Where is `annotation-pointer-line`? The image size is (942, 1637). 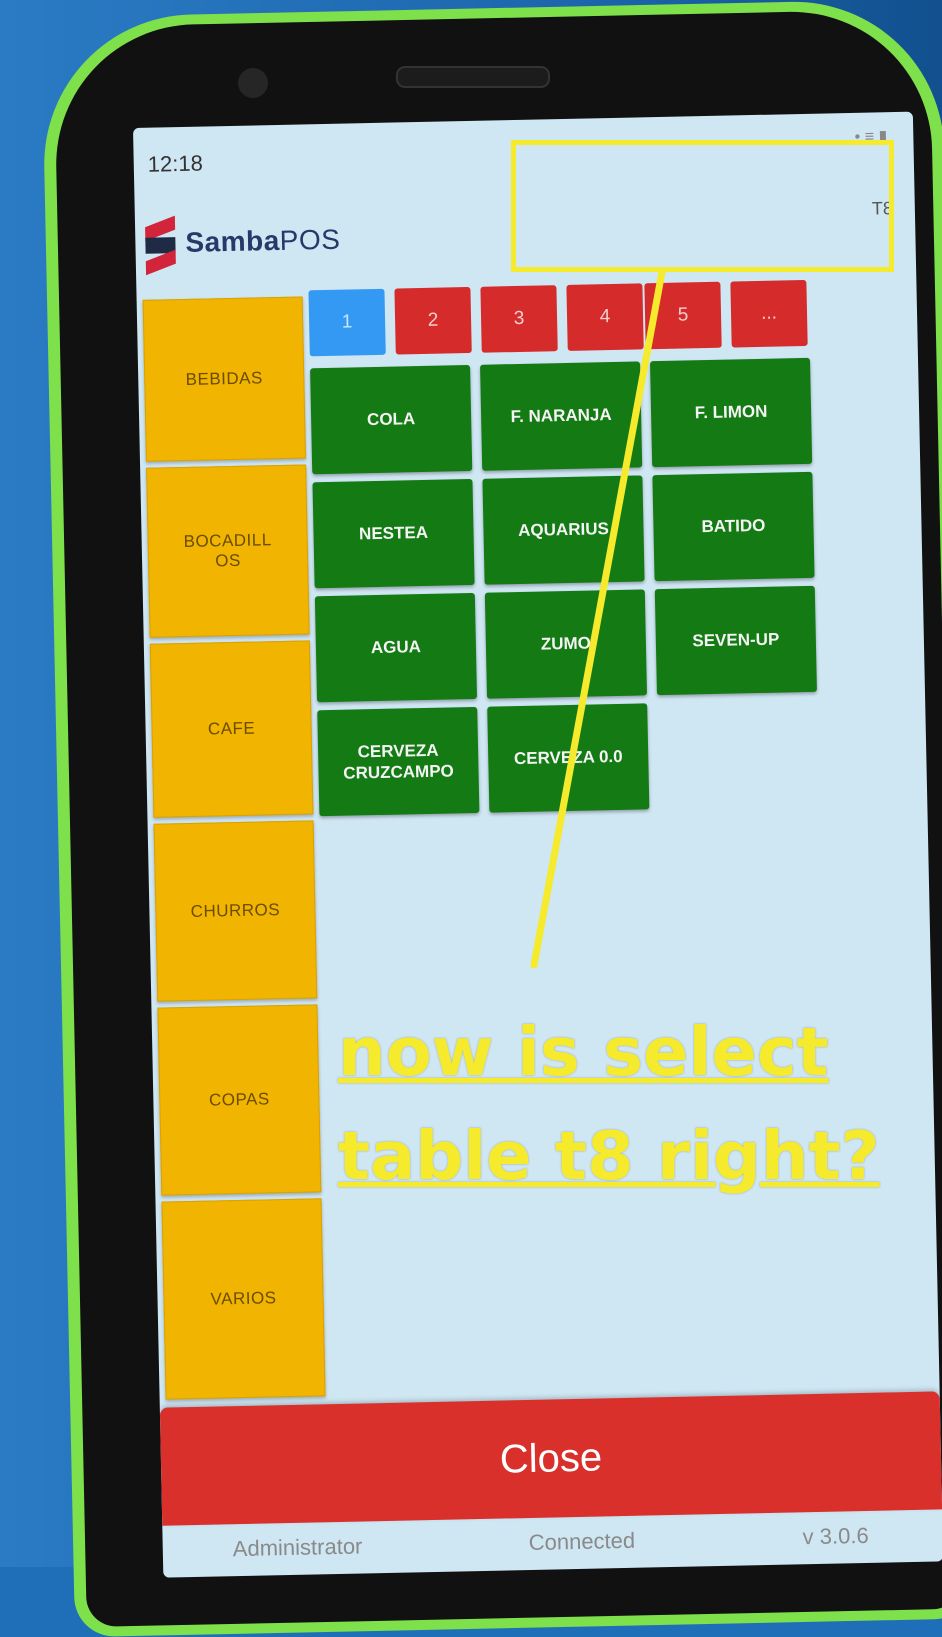
annotation-pointer-line is located at coordinates (598, 618).